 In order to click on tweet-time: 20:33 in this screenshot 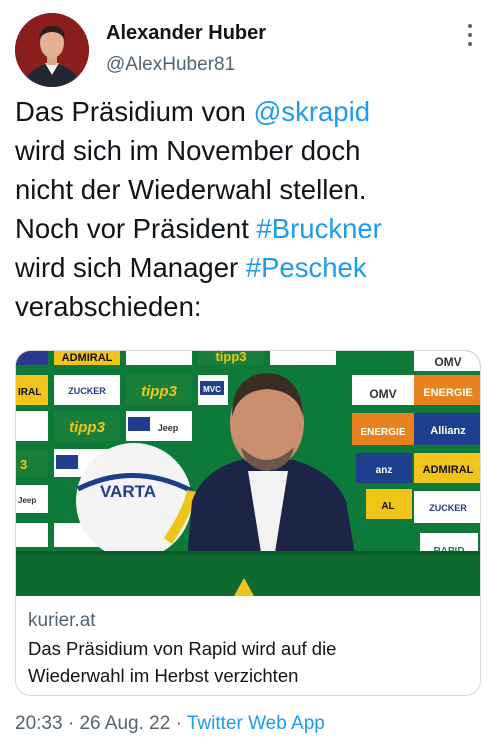, I will do `click(39, 723)`.